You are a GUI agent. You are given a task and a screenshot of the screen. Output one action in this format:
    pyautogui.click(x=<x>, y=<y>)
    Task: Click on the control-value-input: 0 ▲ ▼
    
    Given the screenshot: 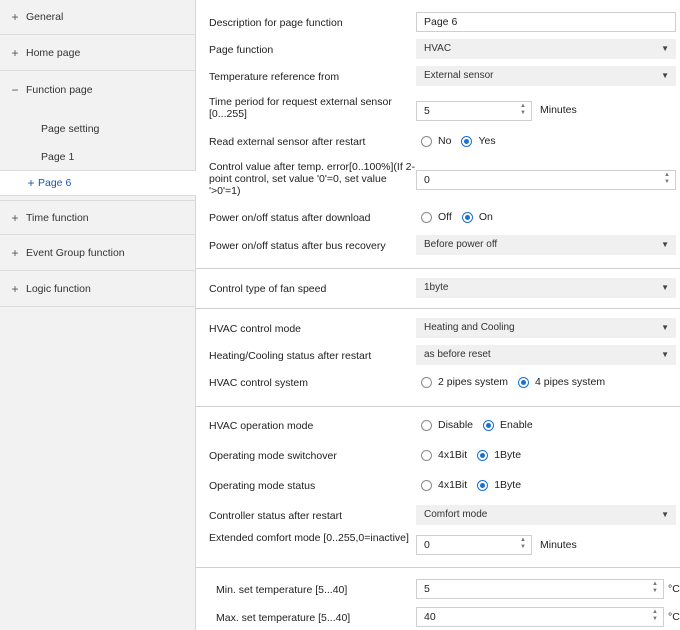 What is the action you would take?
    pyautogui.click(x=546, y=180)
    